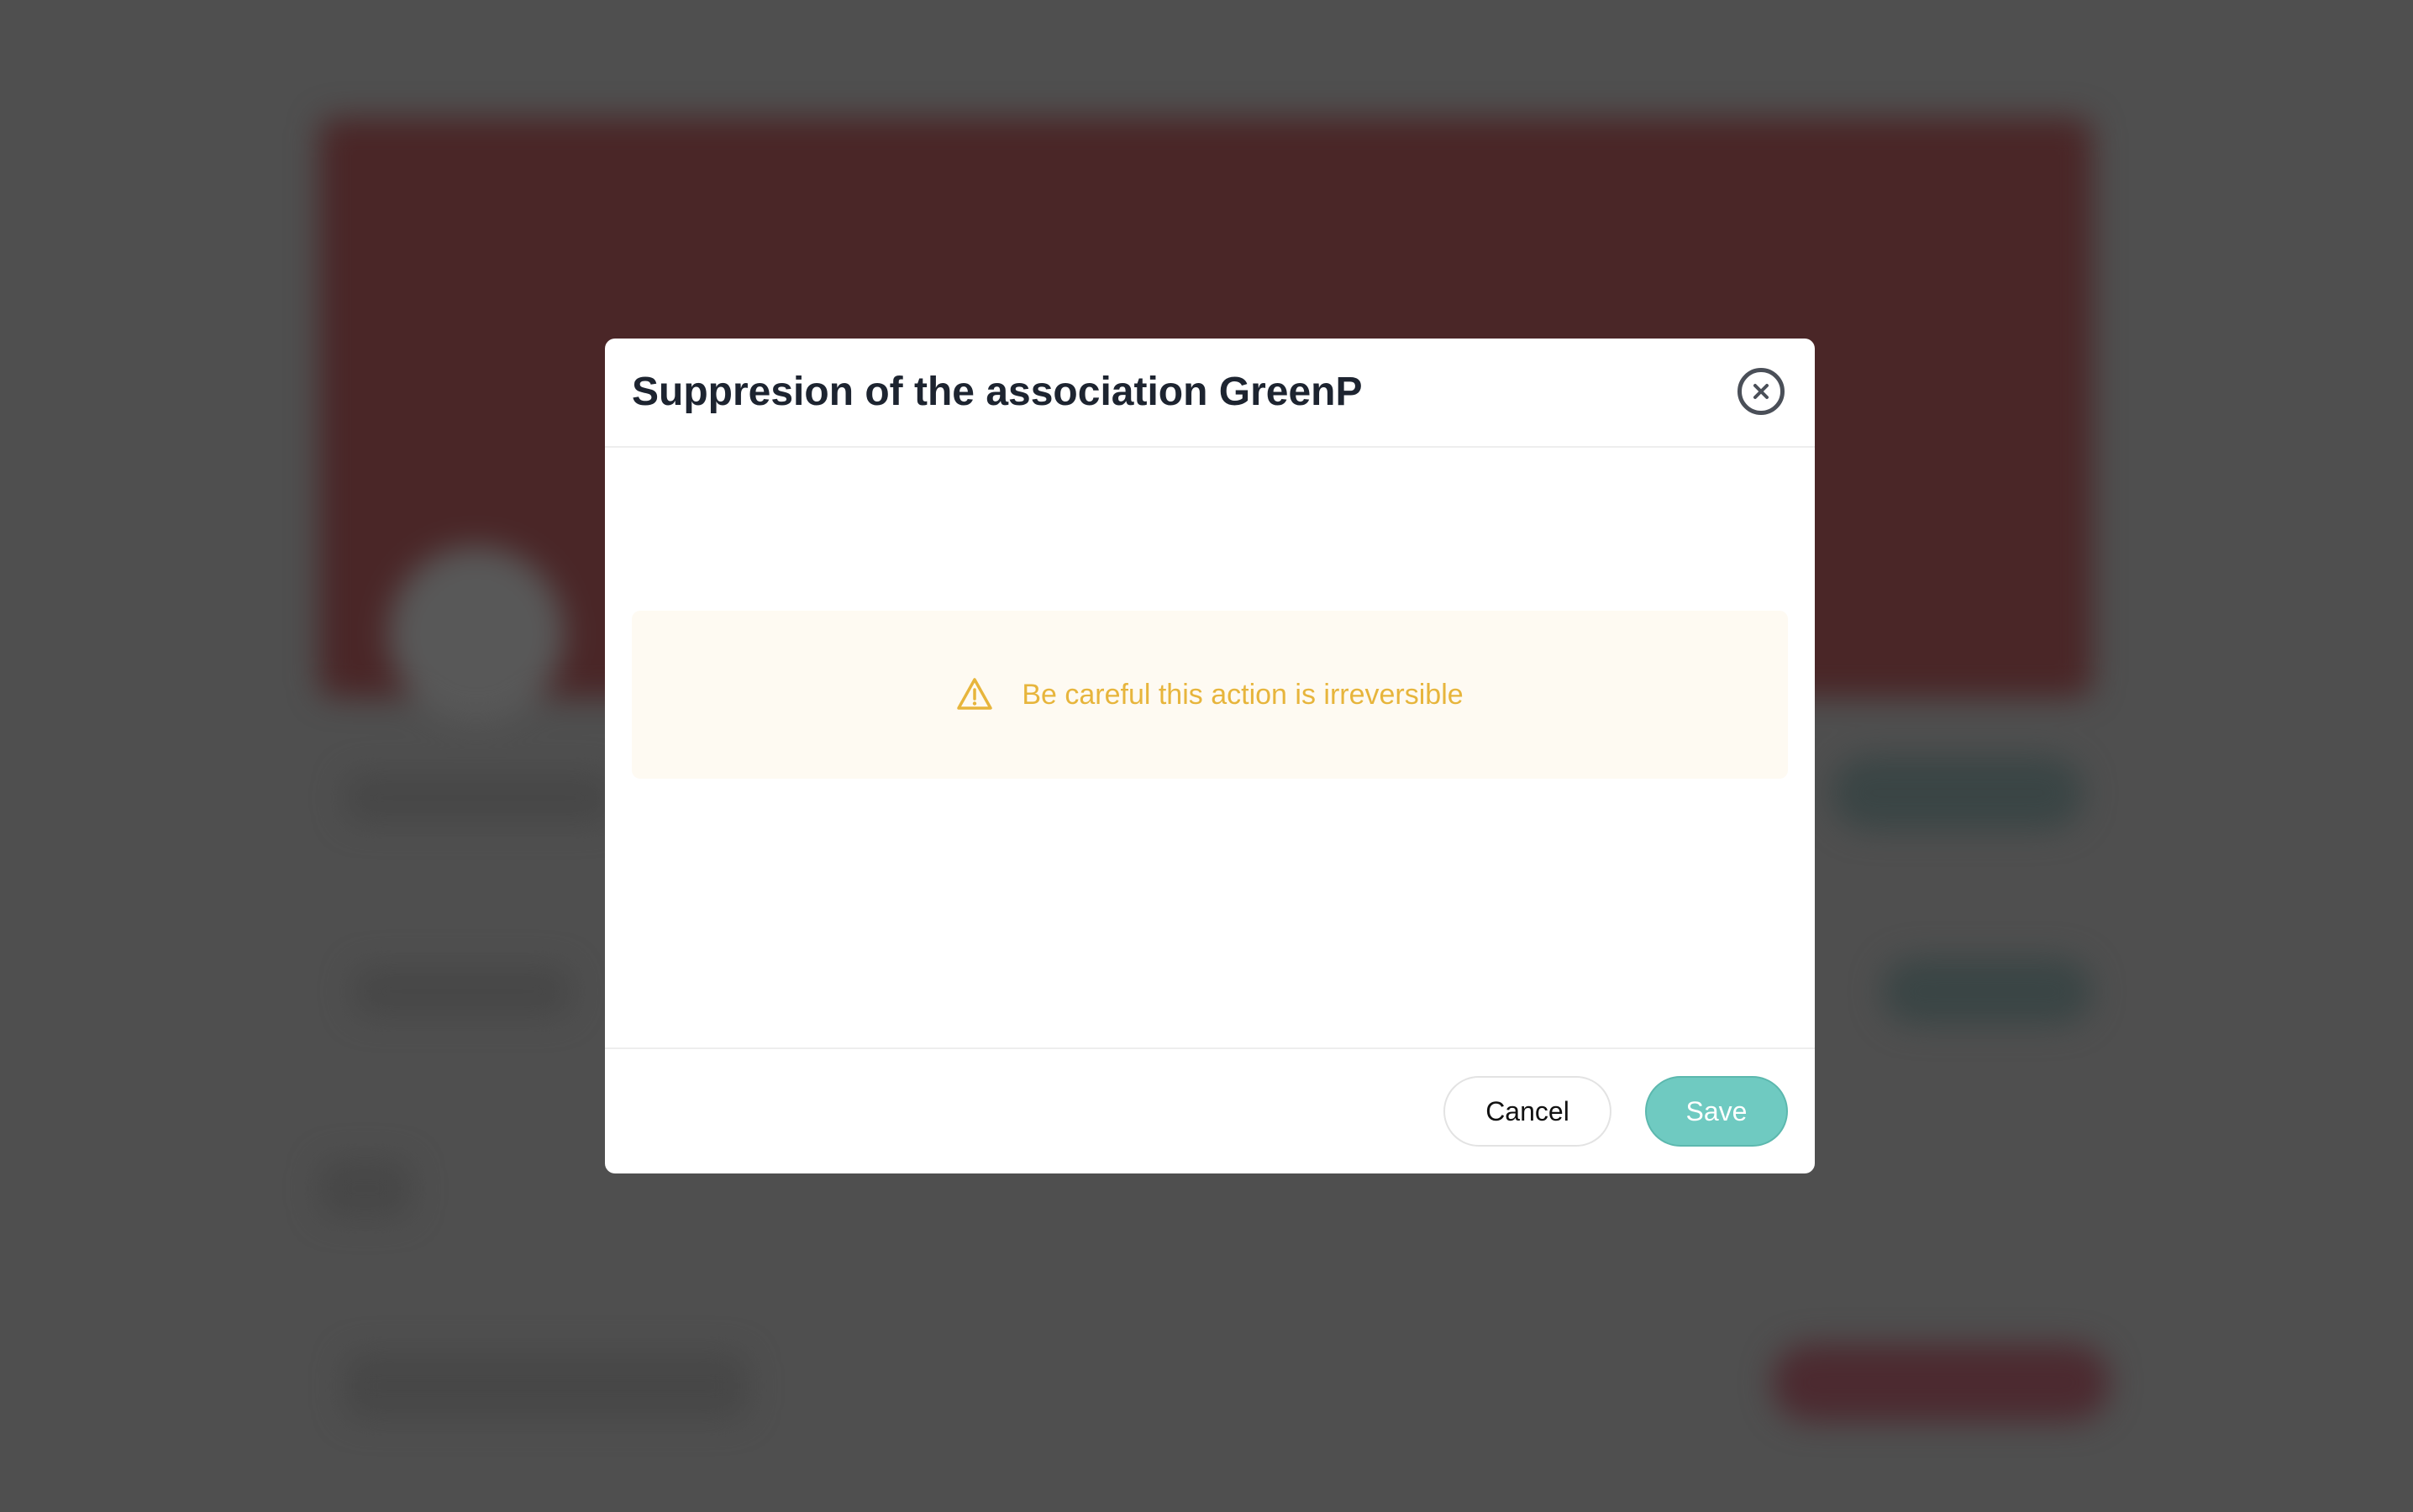 The image size is (2413, 1512). What do you see at coordinates (974, 694) in the screenshot?
I see `warning-triangle-icon` at bounding box center [974, 694].